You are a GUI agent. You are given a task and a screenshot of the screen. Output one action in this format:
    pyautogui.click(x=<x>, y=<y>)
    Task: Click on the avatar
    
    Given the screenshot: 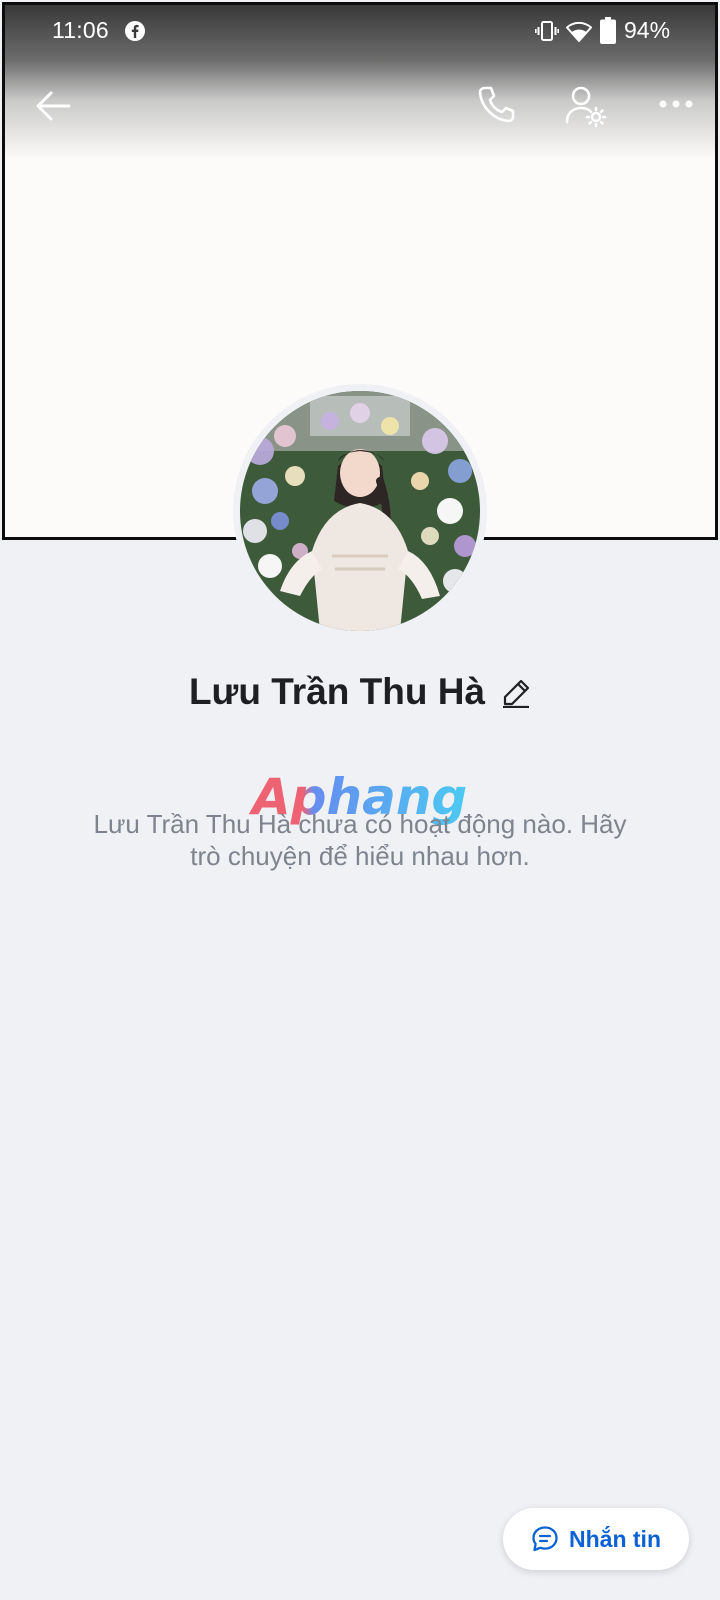 What is the action you would take?
    pyautogui.click(x=360, y=511)
    